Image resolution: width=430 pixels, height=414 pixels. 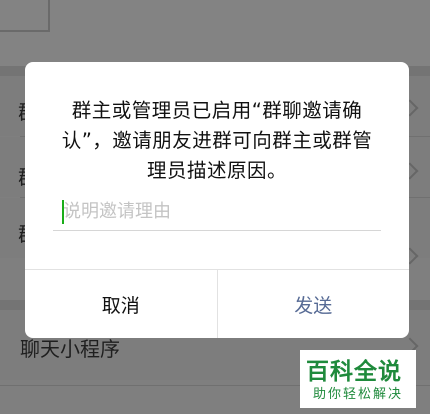 I want to click on watermark-subtitle: 助你轻松解决, so click(x=358, y=394).